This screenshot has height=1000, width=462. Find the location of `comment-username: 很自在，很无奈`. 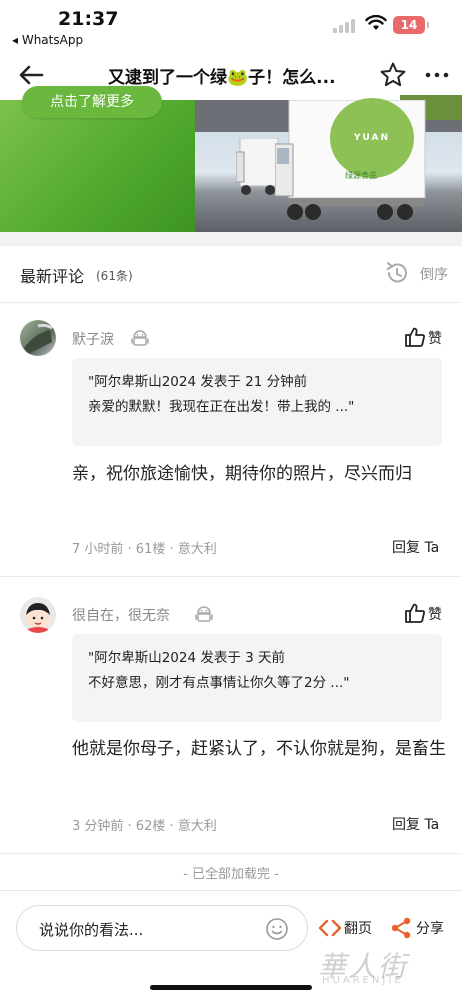

comment-username: 很自在，很无奈 is located at coordinates (121, 615).